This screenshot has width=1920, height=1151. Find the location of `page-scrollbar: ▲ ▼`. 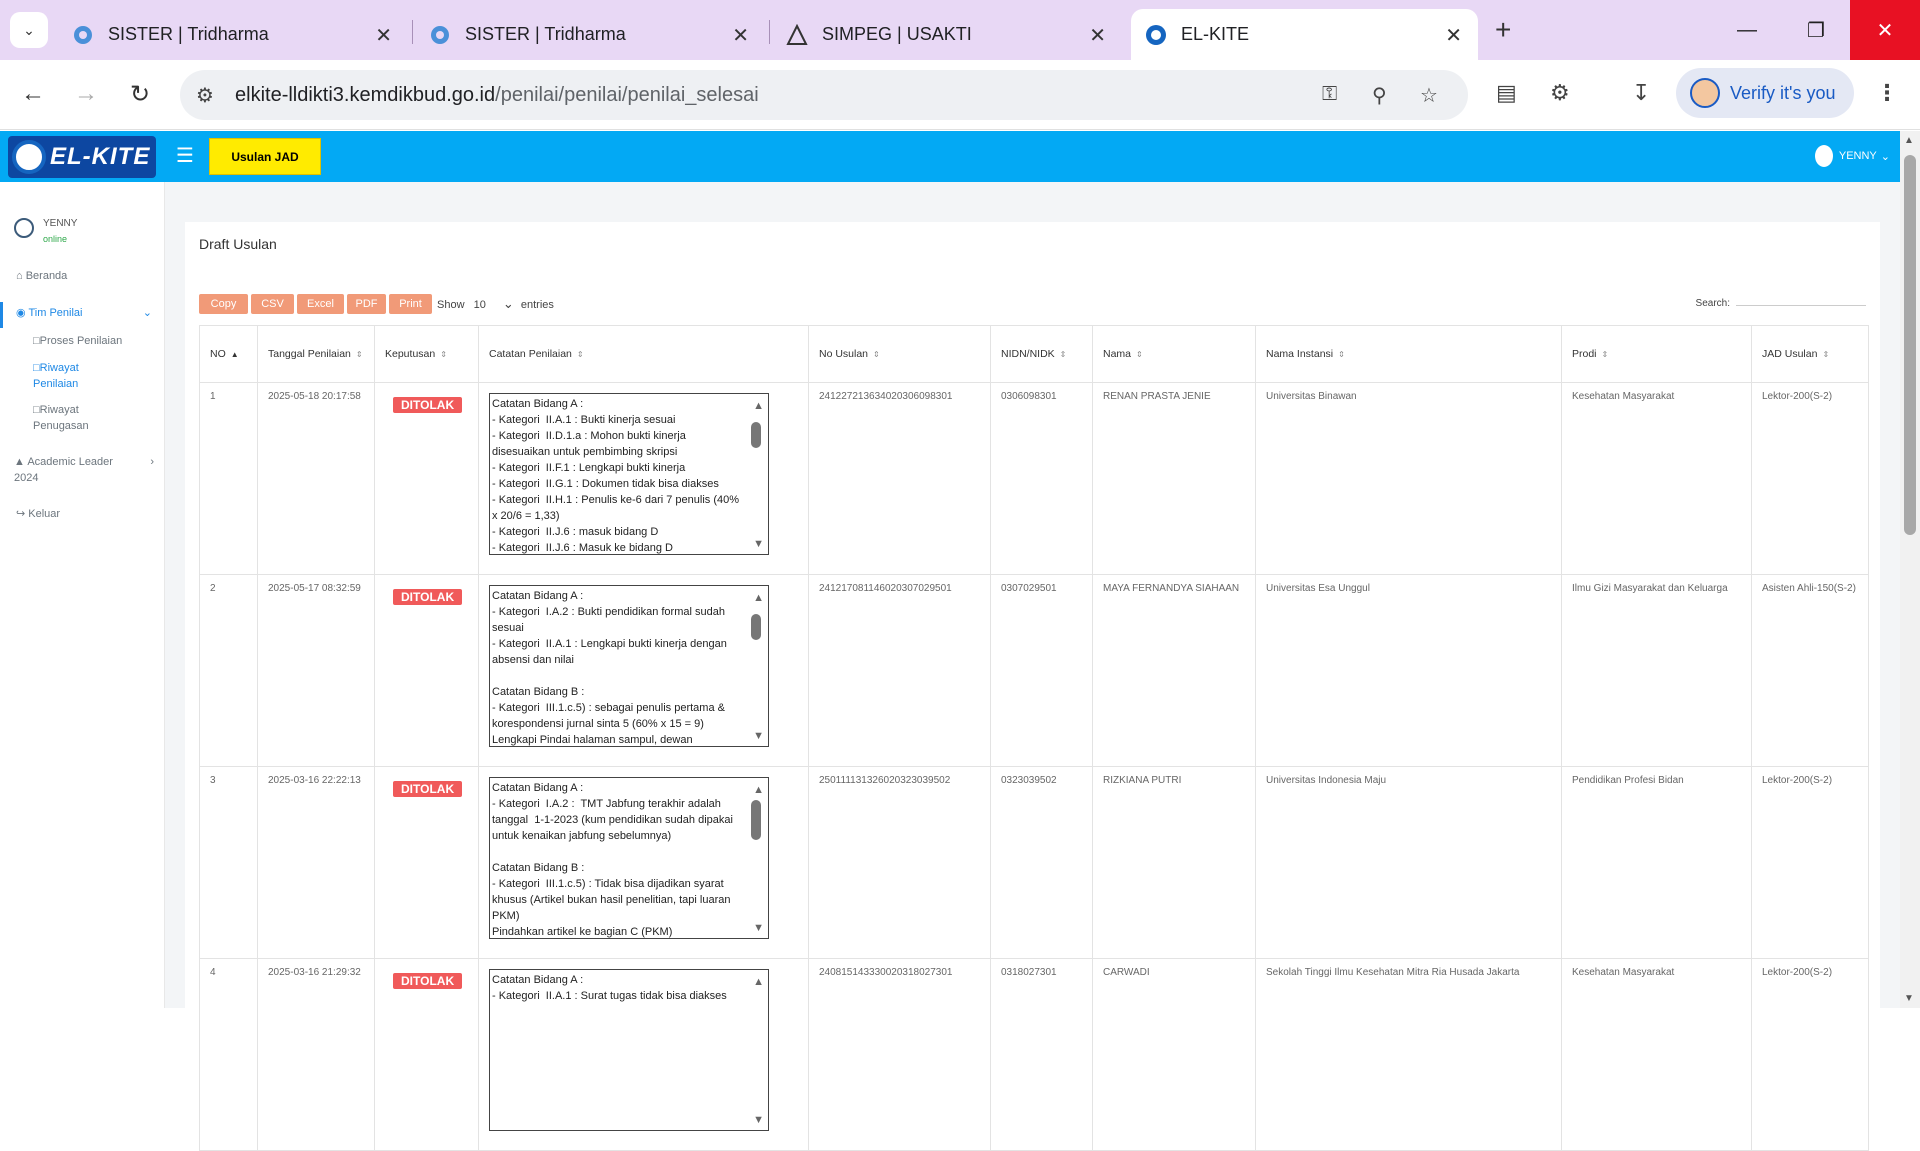

page-scrollbar: ▲ ▼ is located at coordinates (1910, 569).